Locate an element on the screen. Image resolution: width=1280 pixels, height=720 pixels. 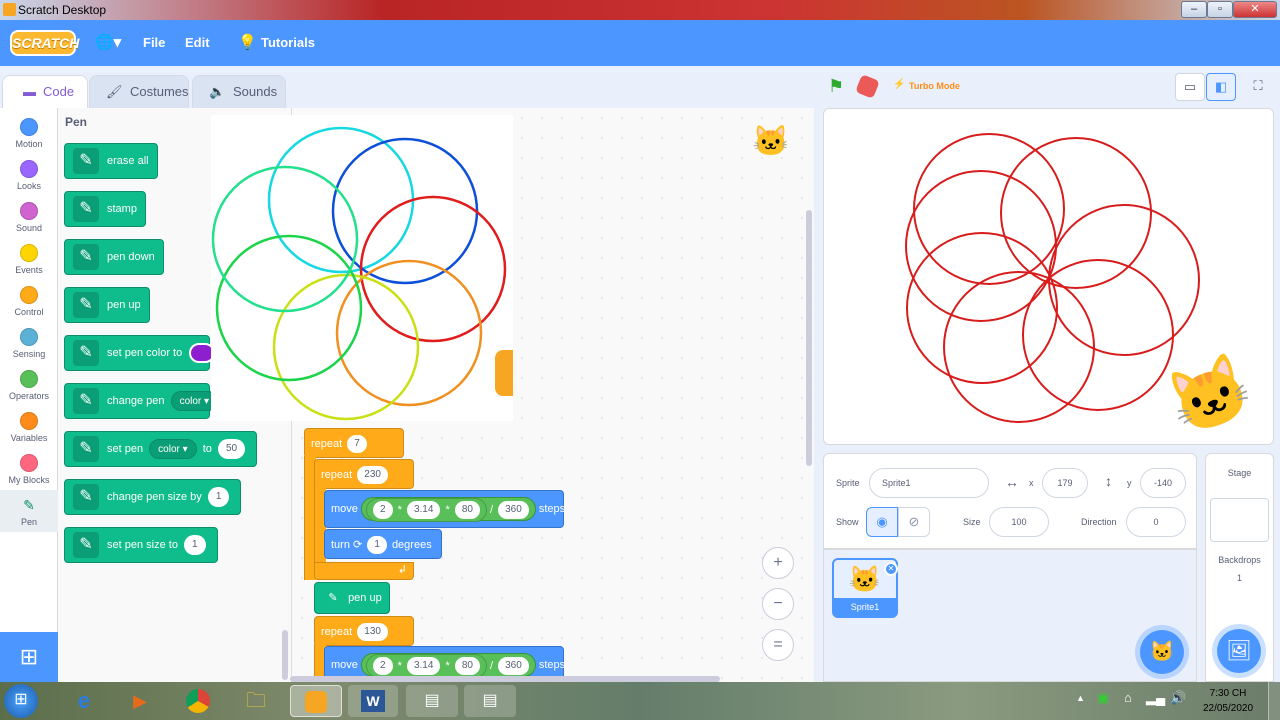
repeat-block-third: repeat 130 is located at coordinates (364, 631).